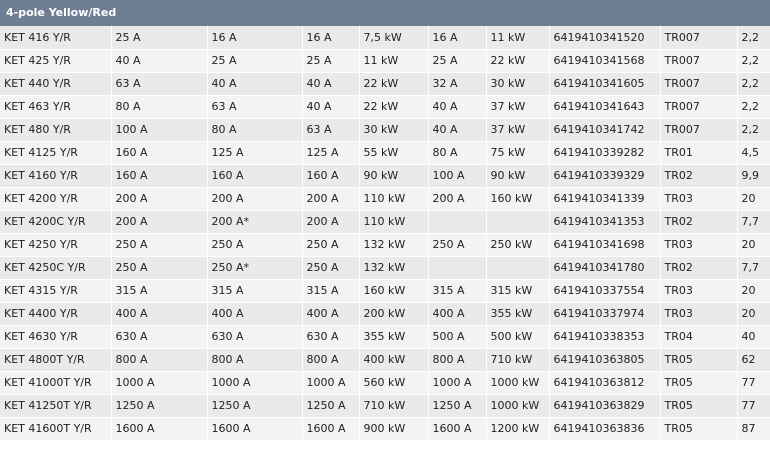  Describe the element at coordinates (518, 245) in the screenshot. I see `cell-ac23-power-690v: 250 kW` at that location.